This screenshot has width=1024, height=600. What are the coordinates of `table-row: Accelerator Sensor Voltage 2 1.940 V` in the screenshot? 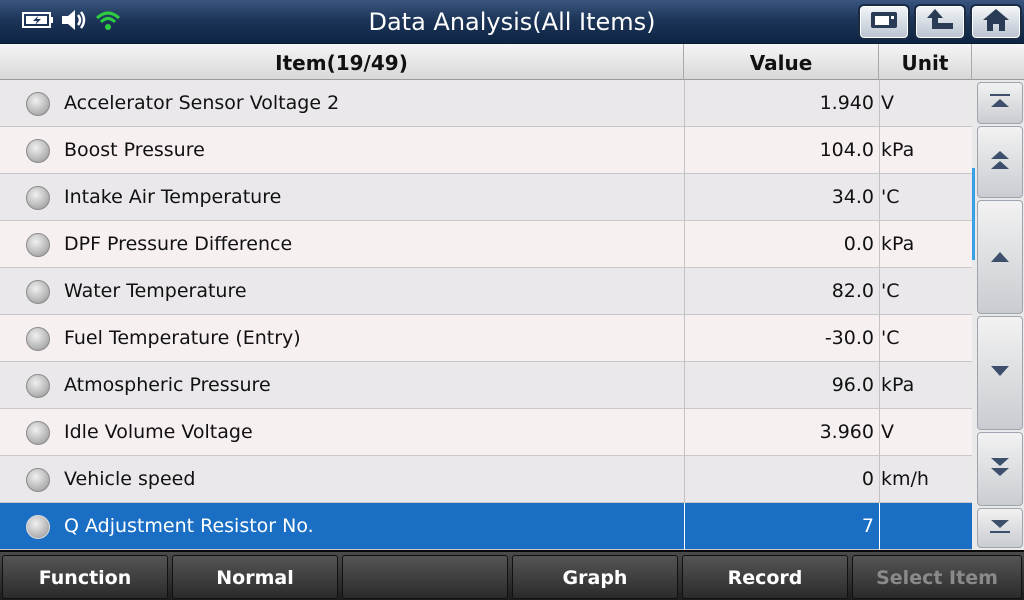 It's located at (486, 103).